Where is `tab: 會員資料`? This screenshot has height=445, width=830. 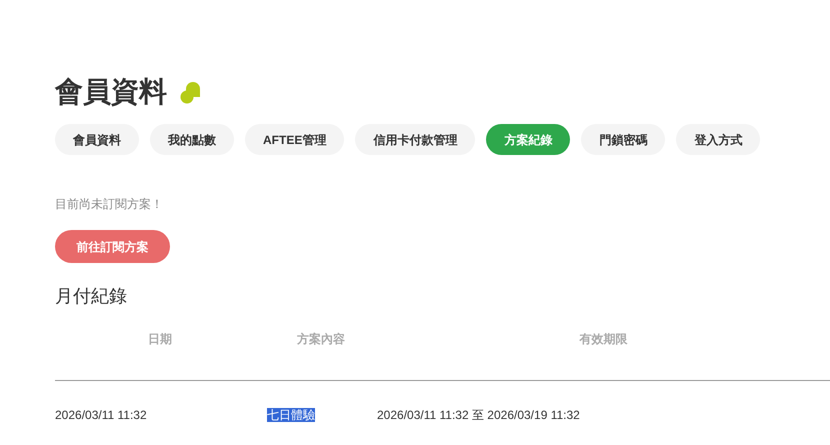 tab: 會員資料 is located at coordinates (97, 139).